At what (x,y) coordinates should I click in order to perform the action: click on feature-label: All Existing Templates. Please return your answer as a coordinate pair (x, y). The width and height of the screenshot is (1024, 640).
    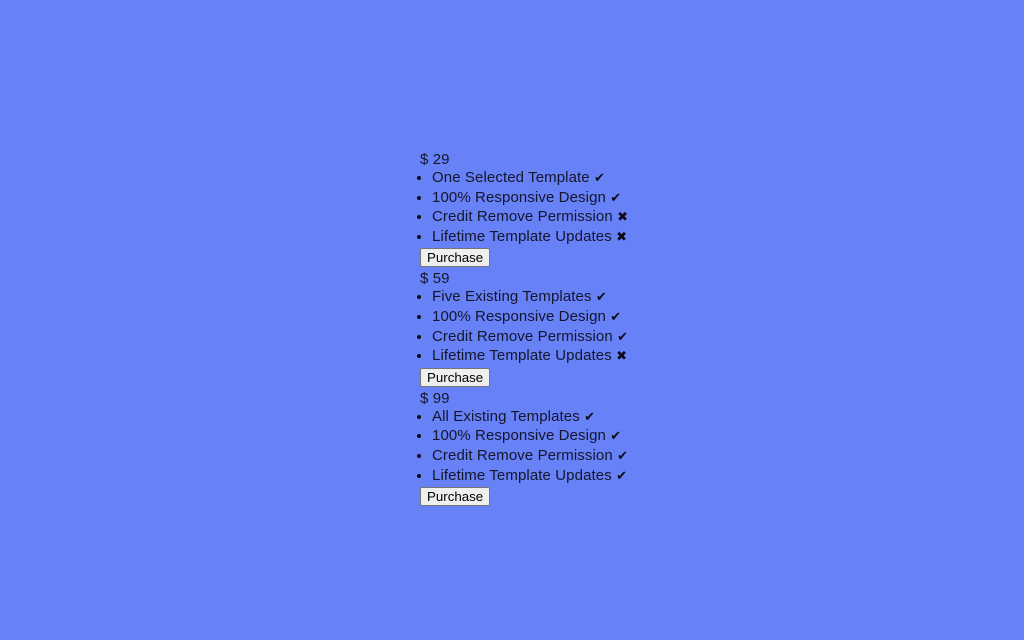
    Looking at the image, I should click on (506, 416).